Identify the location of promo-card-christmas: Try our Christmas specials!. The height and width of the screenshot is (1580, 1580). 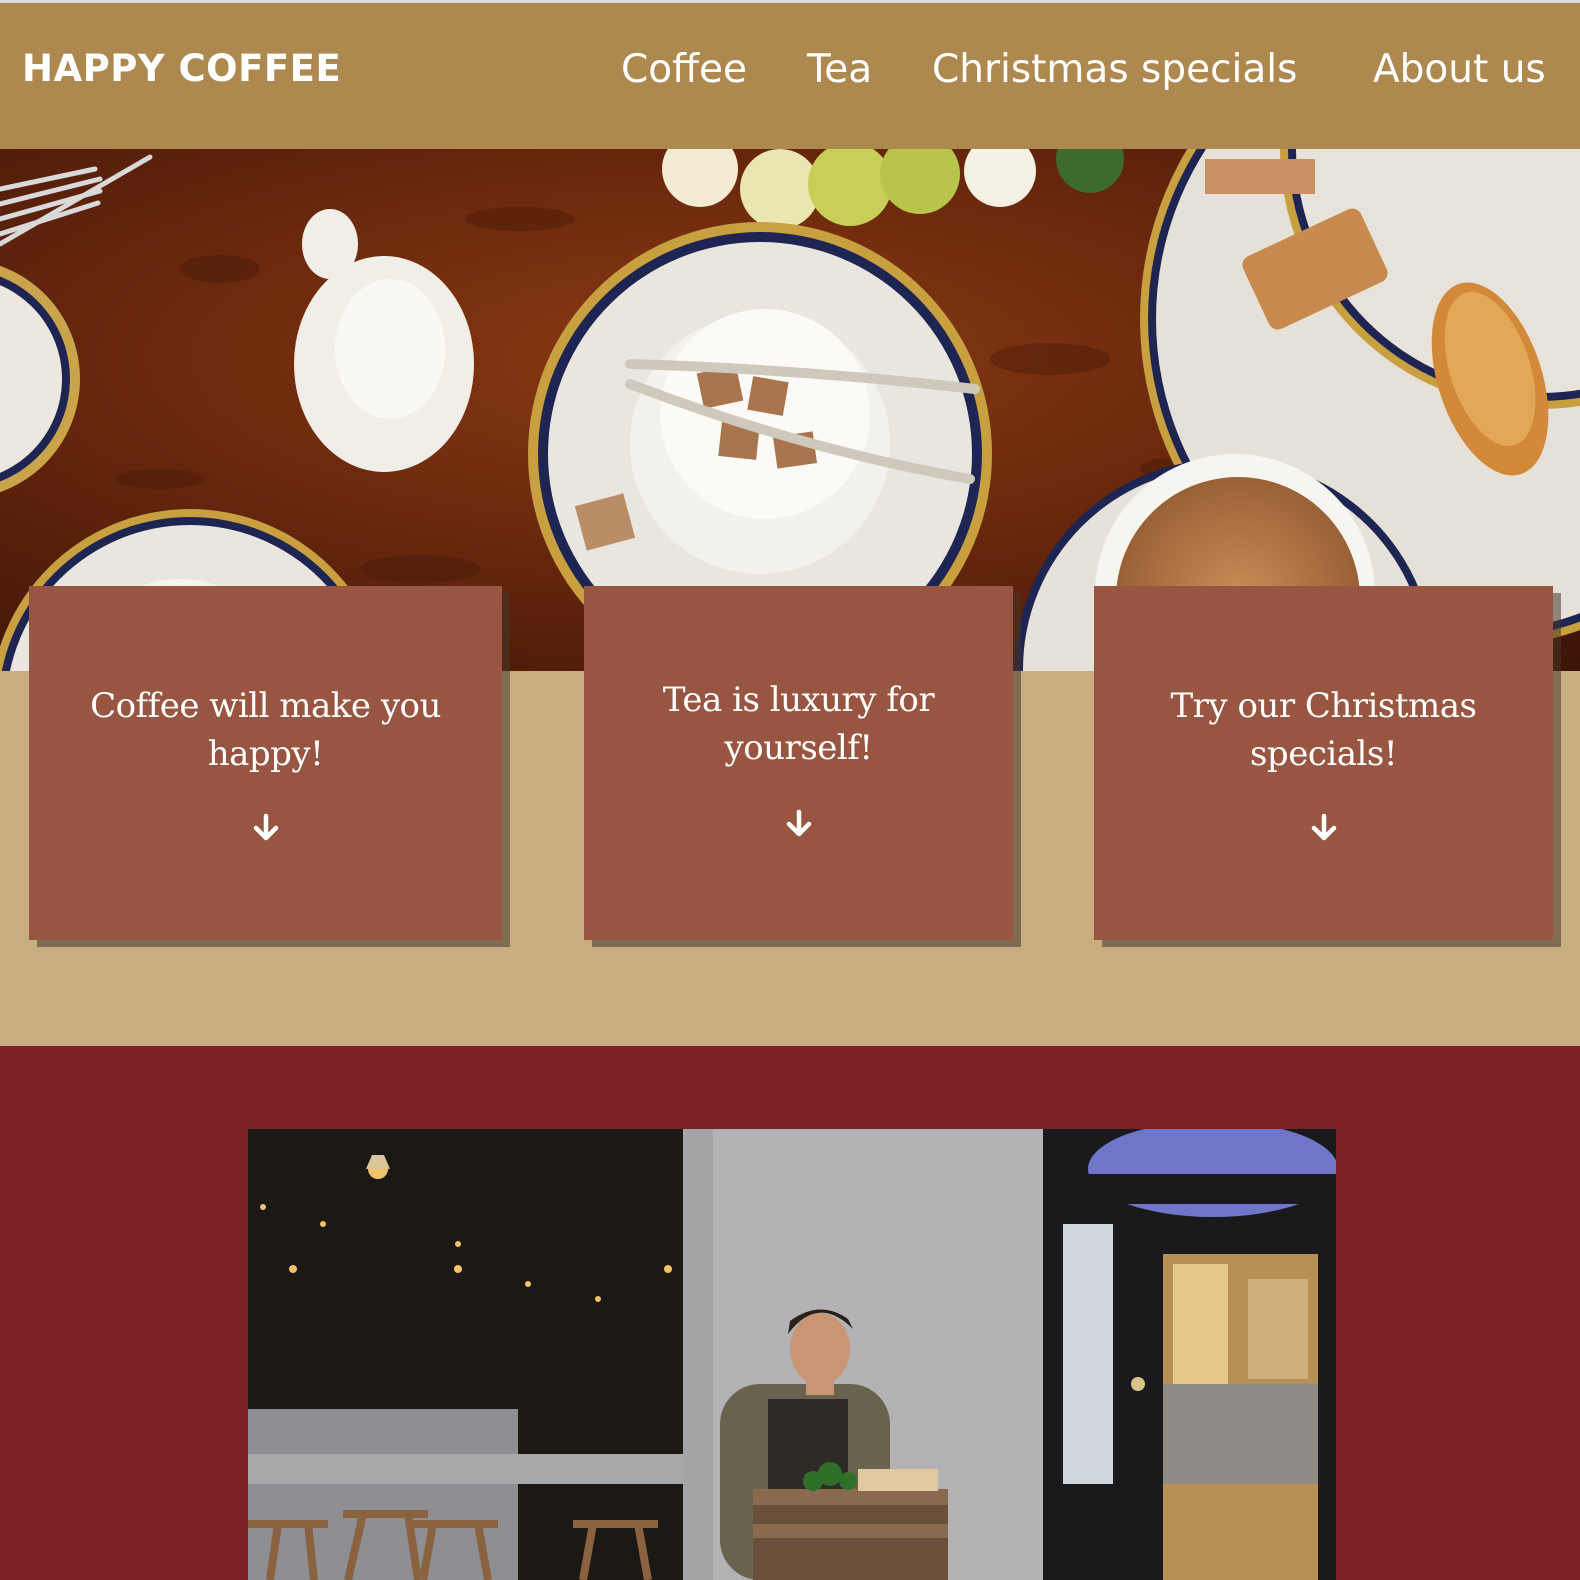
(1323, 763).